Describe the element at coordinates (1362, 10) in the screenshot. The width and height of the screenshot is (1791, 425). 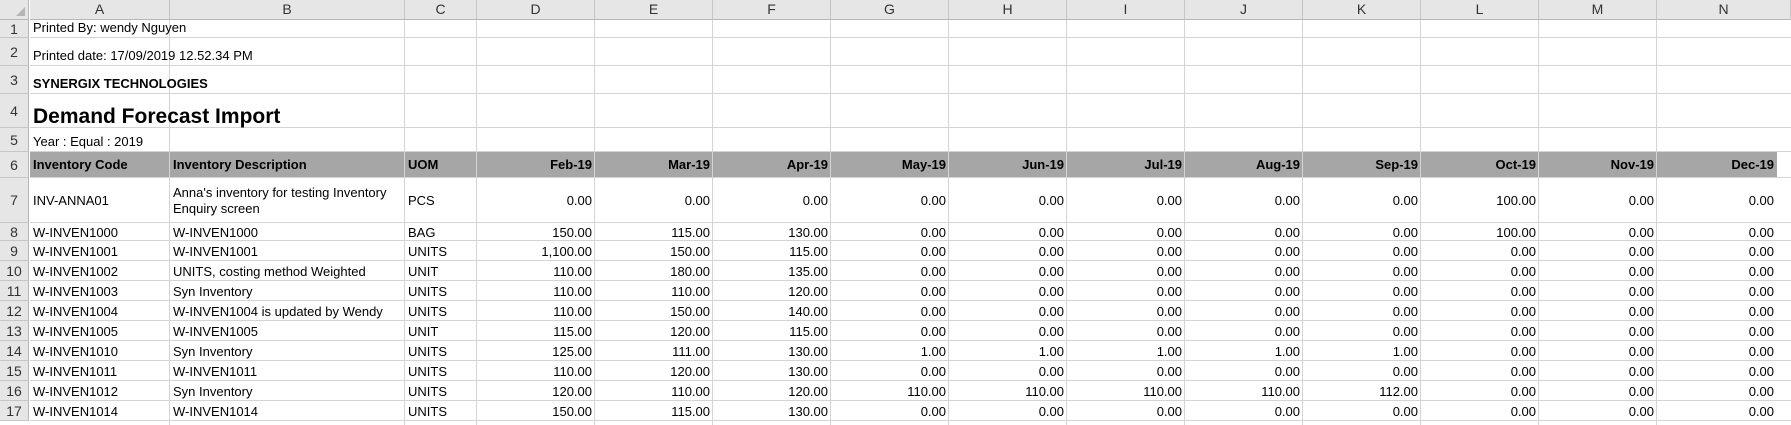
I see `column-header-k: K` at that location.